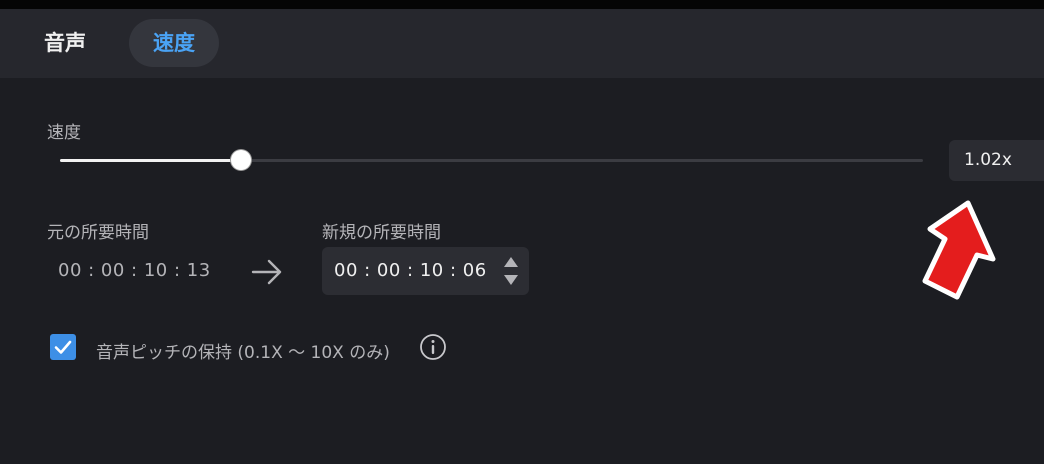 The image size is (1044, 464). What do you see at coordinates (65, 43) in the screenshot?
I see `tab-audio: 音声` at bounding box center [65, 43].